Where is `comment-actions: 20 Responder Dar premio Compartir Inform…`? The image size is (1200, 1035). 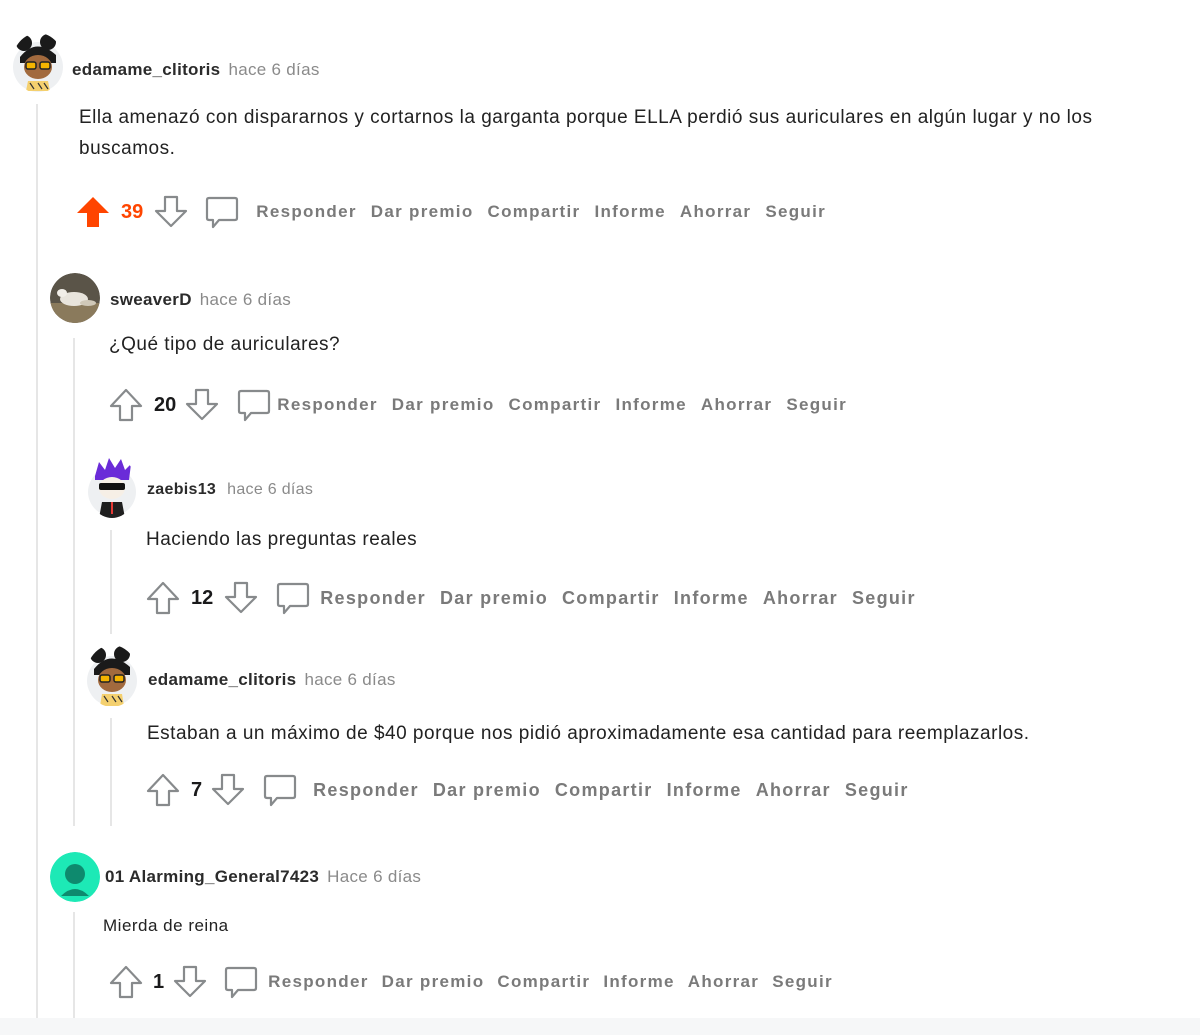 comment-actions: 20 Responder Dar premio Compartir Inform… is located at coordinates (477, 405).